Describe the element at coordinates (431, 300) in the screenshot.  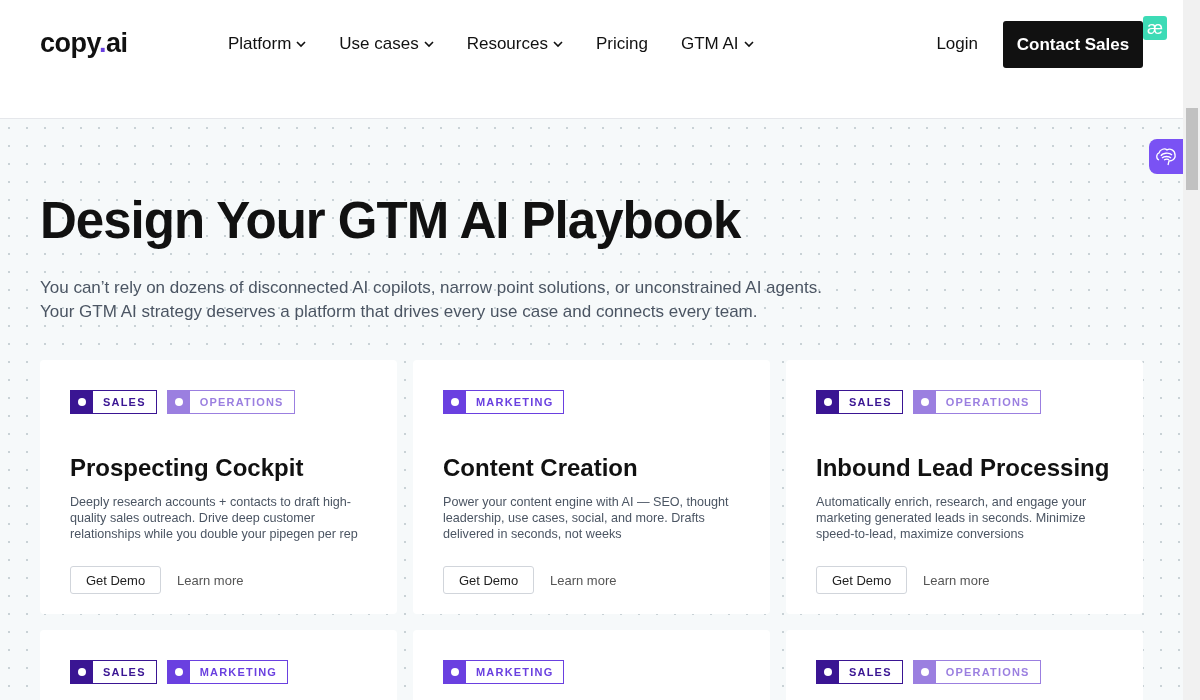
I see `hero-subtitle: You can’t rely on dozens of disconnected AI copilots, narrow point solutions, or unconstrained AI agents. Your GTM AI strategy deserves a platform that drives every use case and connects every team.` at that location.